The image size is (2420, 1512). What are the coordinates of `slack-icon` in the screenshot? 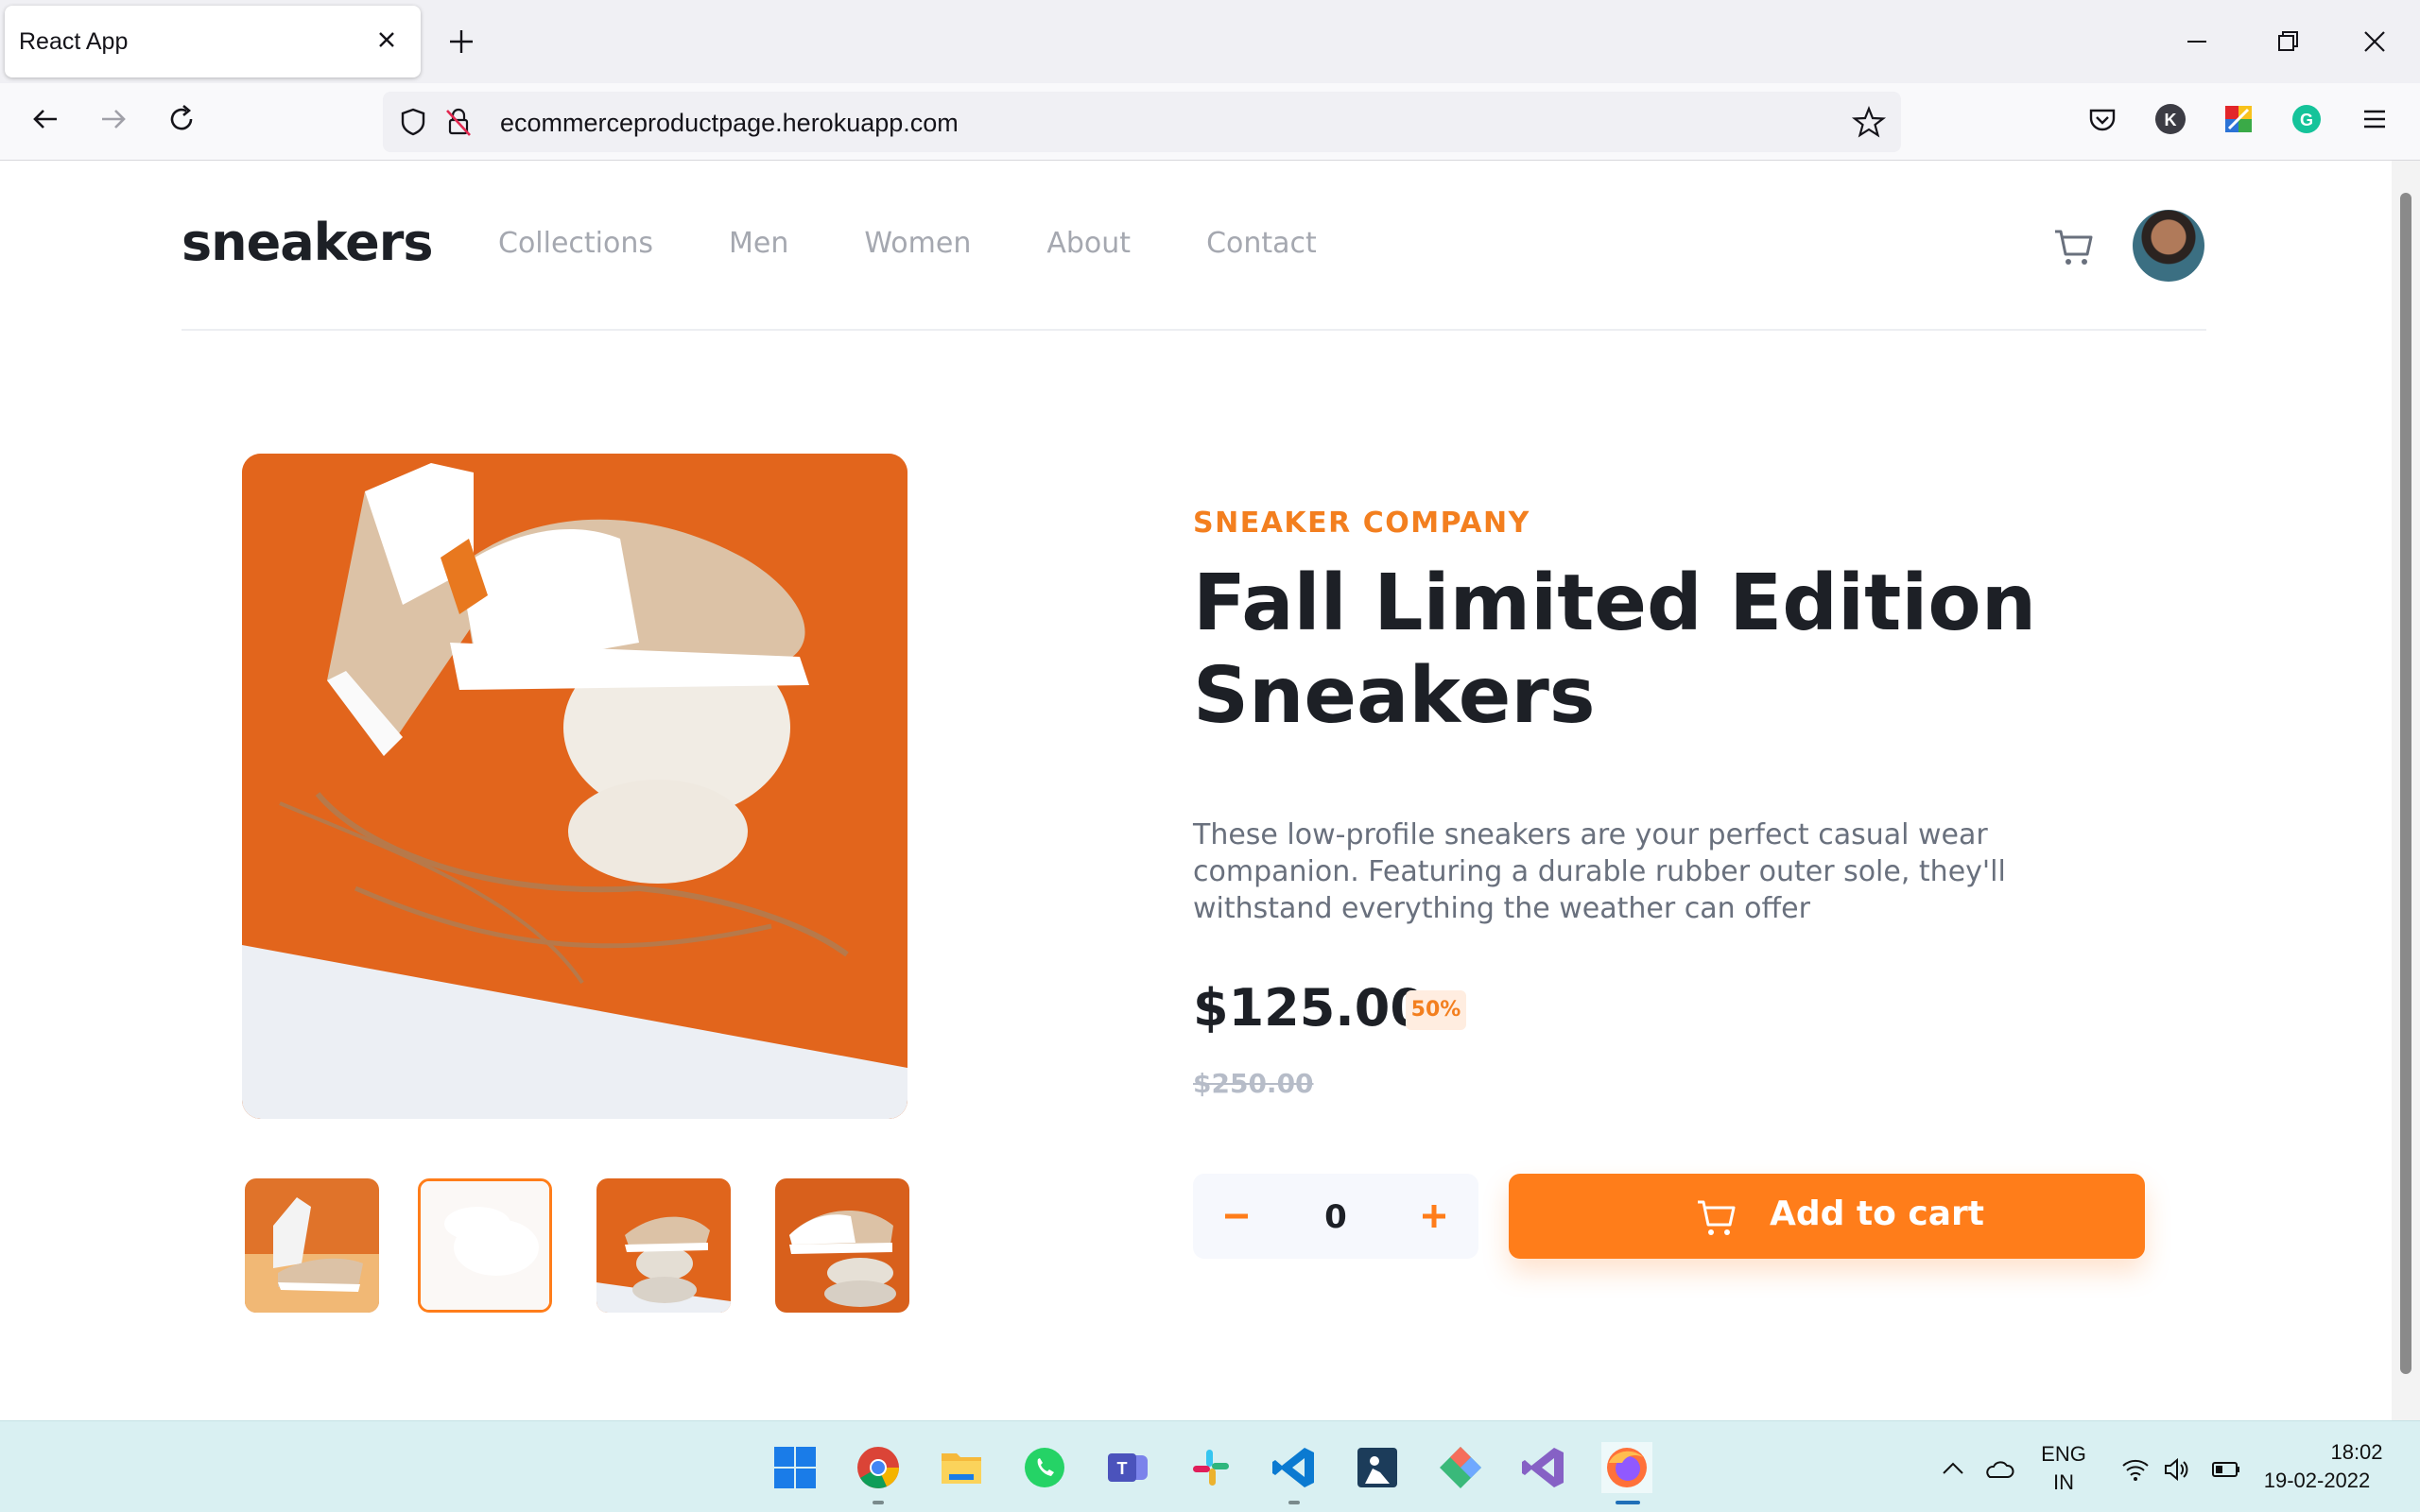 It's located at (1210, 1467).